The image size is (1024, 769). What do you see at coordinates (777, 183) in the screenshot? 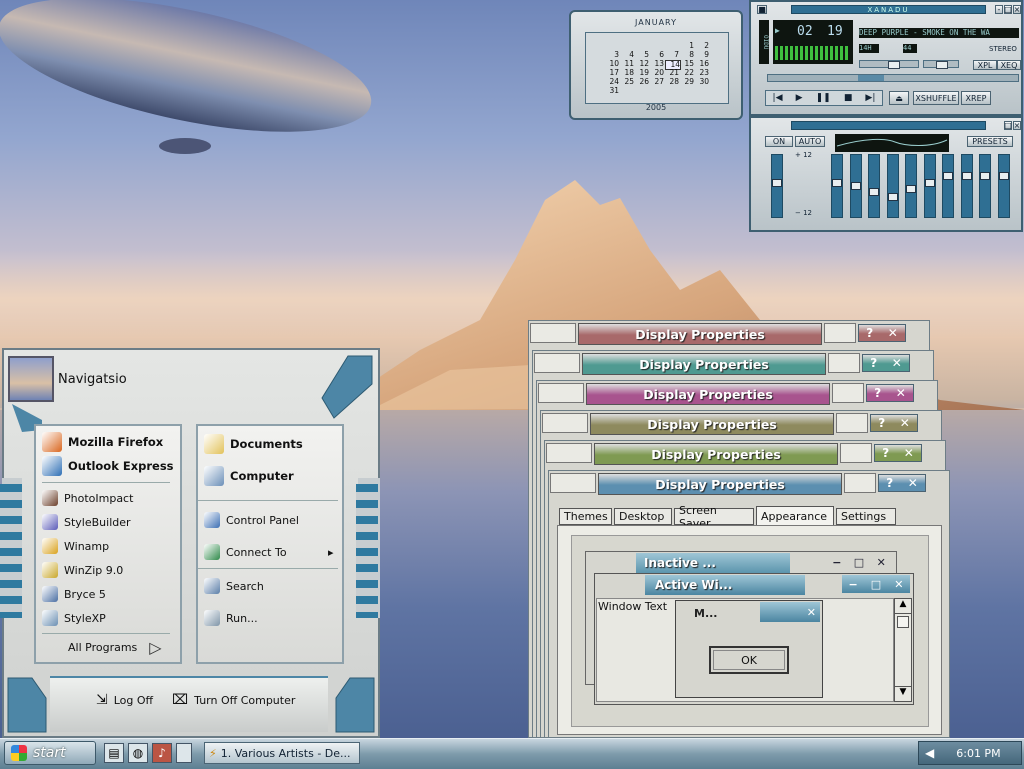
I see `eq-preamp-slider-thumb` at bounding box center [777, 183].